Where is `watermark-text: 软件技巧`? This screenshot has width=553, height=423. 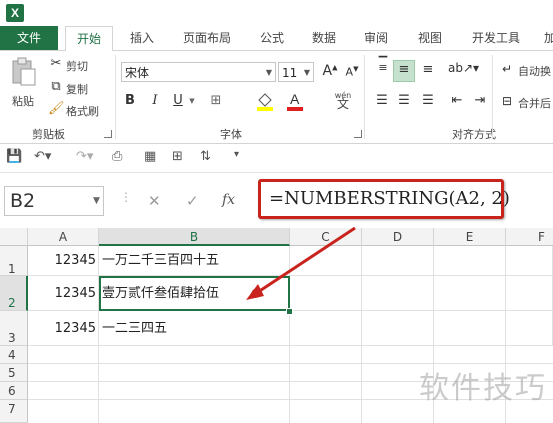
watermark-text: 软件技巧 is located at coordinates (483, 388).